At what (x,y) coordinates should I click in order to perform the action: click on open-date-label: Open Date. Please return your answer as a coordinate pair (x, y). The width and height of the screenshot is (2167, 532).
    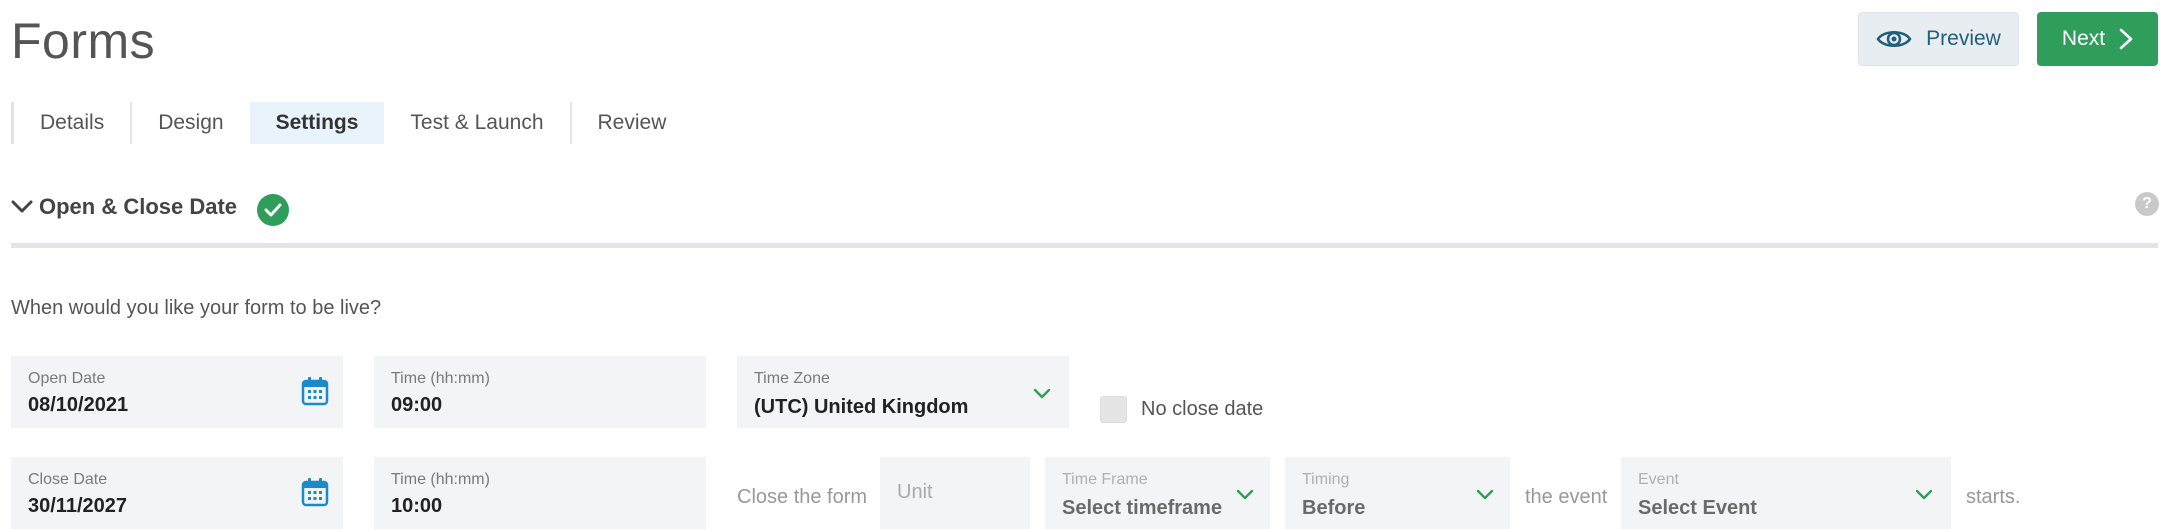
    Looking at the image, I should click on (67, 378).